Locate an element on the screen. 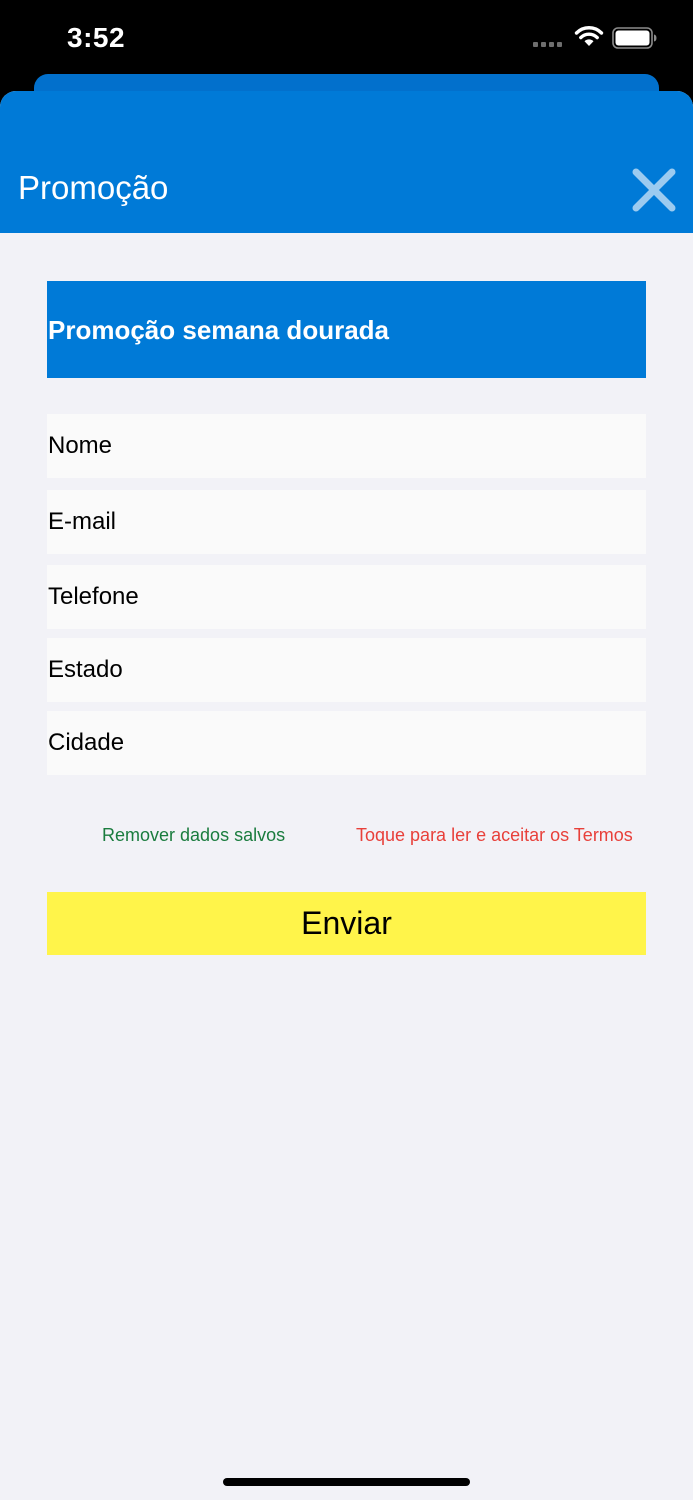 This screenshot has width=693, height=1500. status-time: 3:52 is located at coordinates (96, 37).